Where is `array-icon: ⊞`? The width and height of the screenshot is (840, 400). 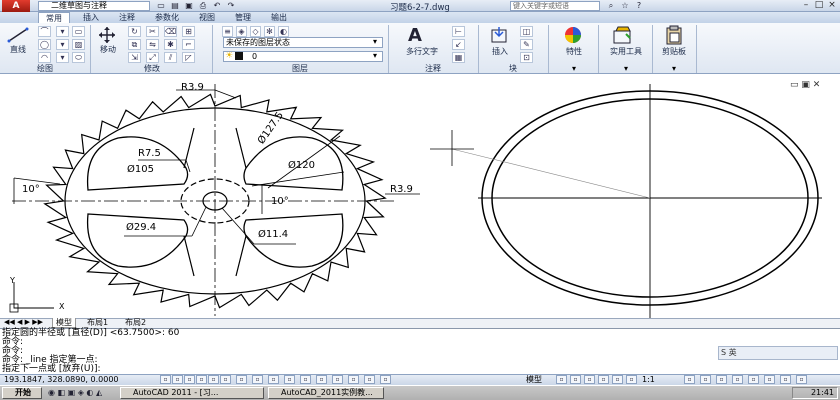 array-icon: ⊞ is located at coordinates (188, 31).